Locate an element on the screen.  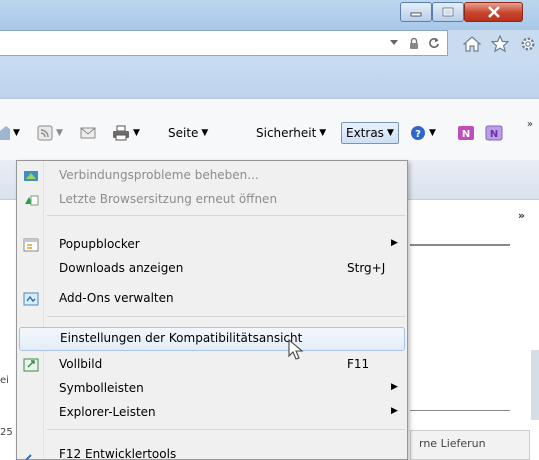
tab-overflow-chevron: » is located at coordinates (521, 215).